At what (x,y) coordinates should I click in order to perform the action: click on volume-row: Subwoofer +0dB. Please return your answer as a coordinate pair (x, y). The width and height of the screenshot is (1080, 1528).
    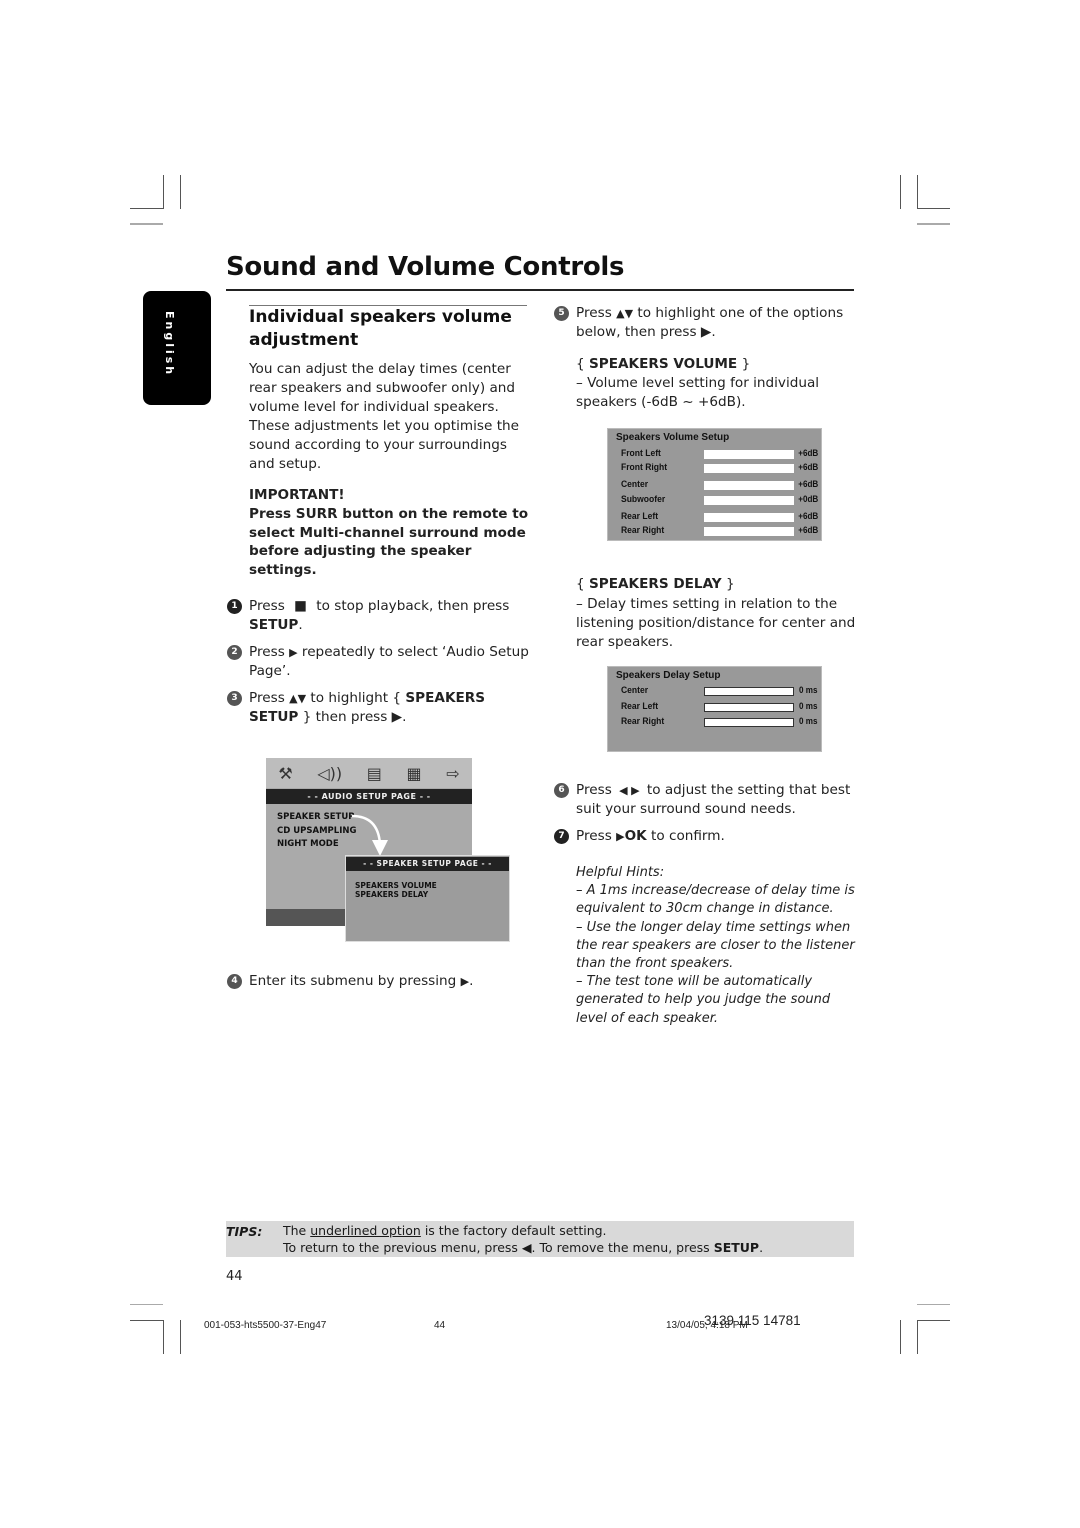
    Looking at the image, I should click on (714, 501).